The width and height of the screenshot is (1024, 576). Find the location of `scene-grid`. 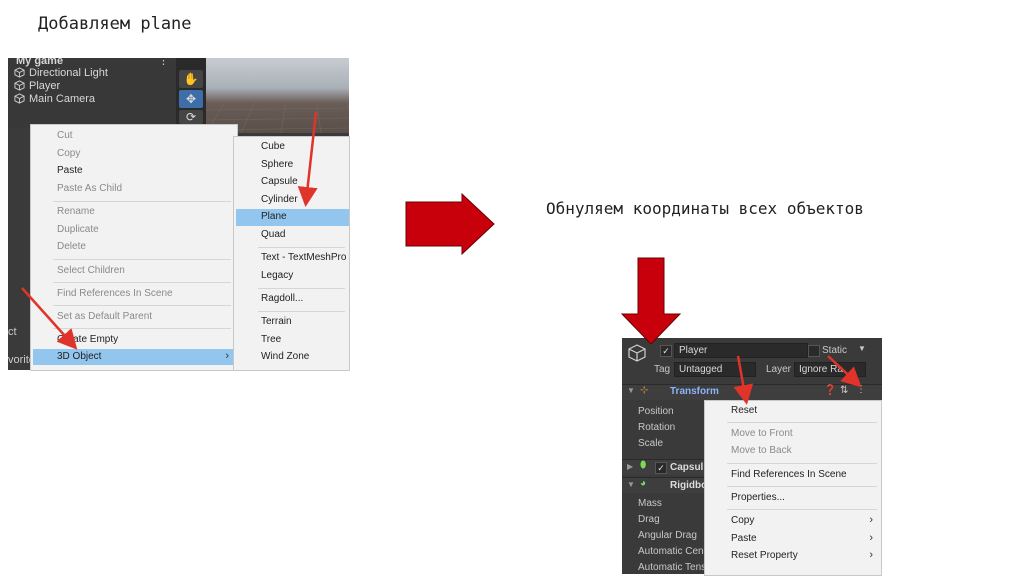

scene-grid is located at coordinates (277, 116).